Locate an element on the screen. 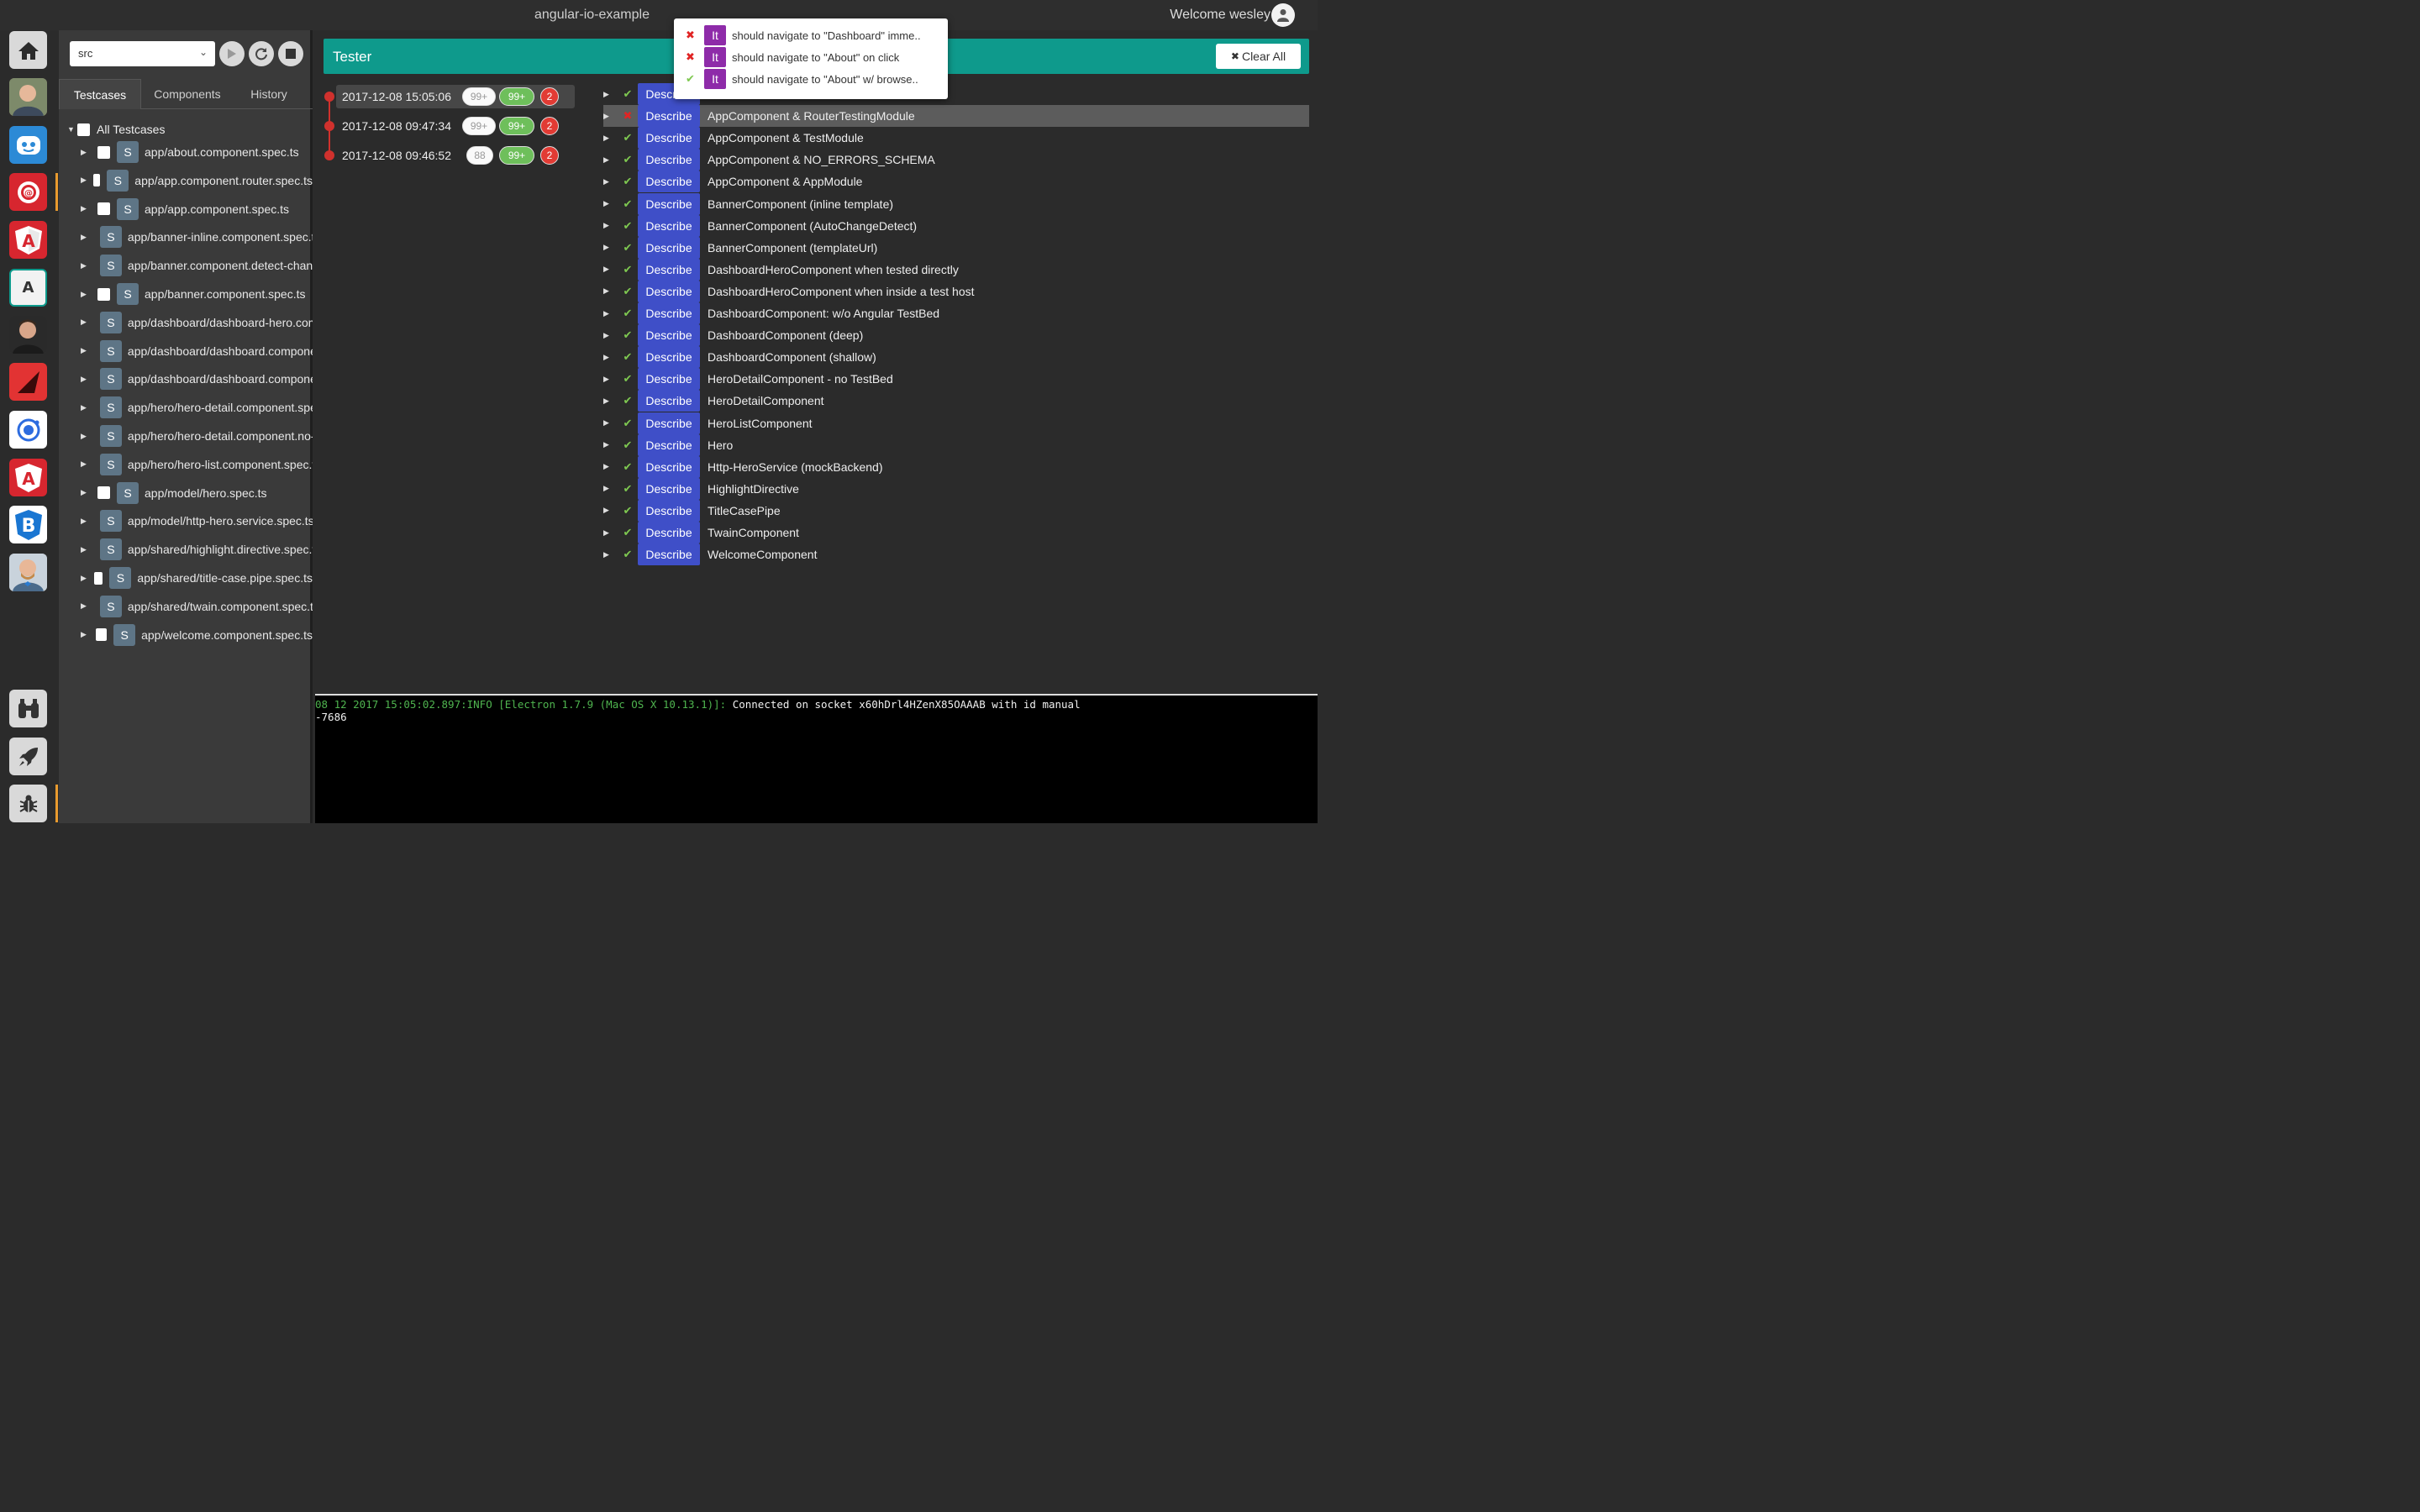 Image resolution: width=2420 pixels, height=1512 pixels. testcase-item: ▶ Sapp/about.component.spec.ts is located at coordinates (197, 152).